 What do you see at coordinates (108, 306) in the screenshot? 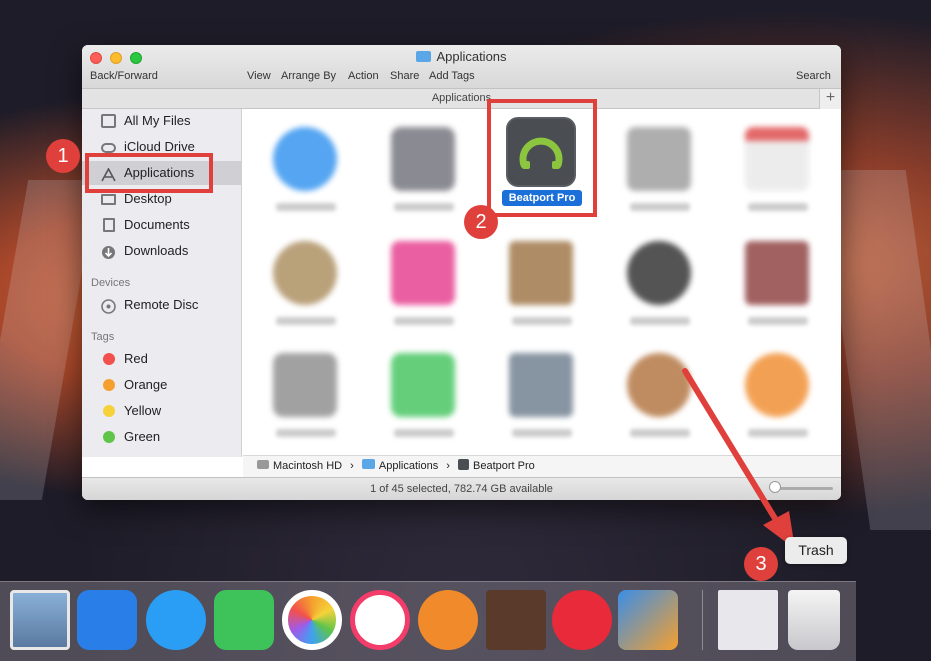
I see `disc-icon` at bounding box center [108, 306].